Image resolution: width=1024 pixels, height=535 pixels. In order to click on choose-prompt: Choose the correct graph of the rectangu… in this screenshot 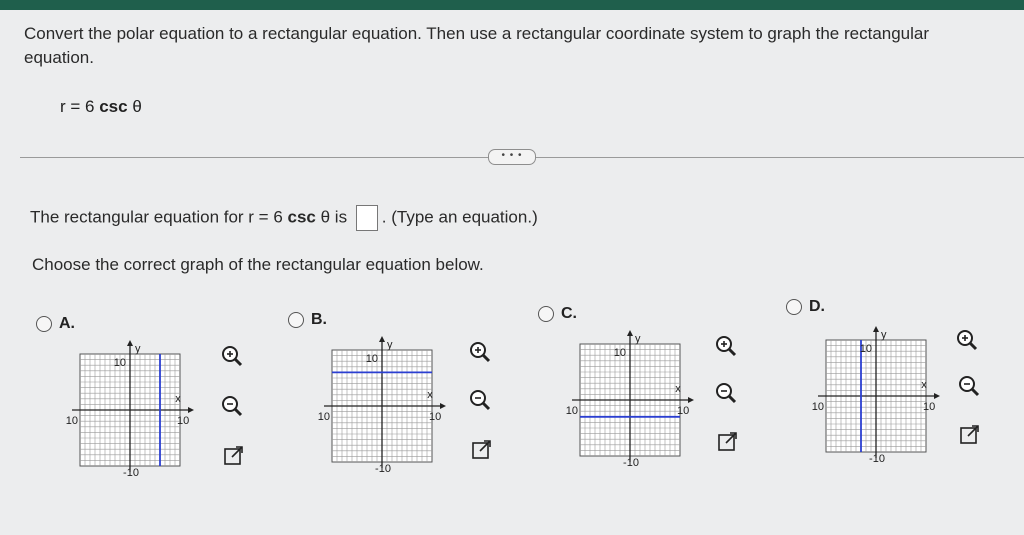, I will do `click(258, 264)`.